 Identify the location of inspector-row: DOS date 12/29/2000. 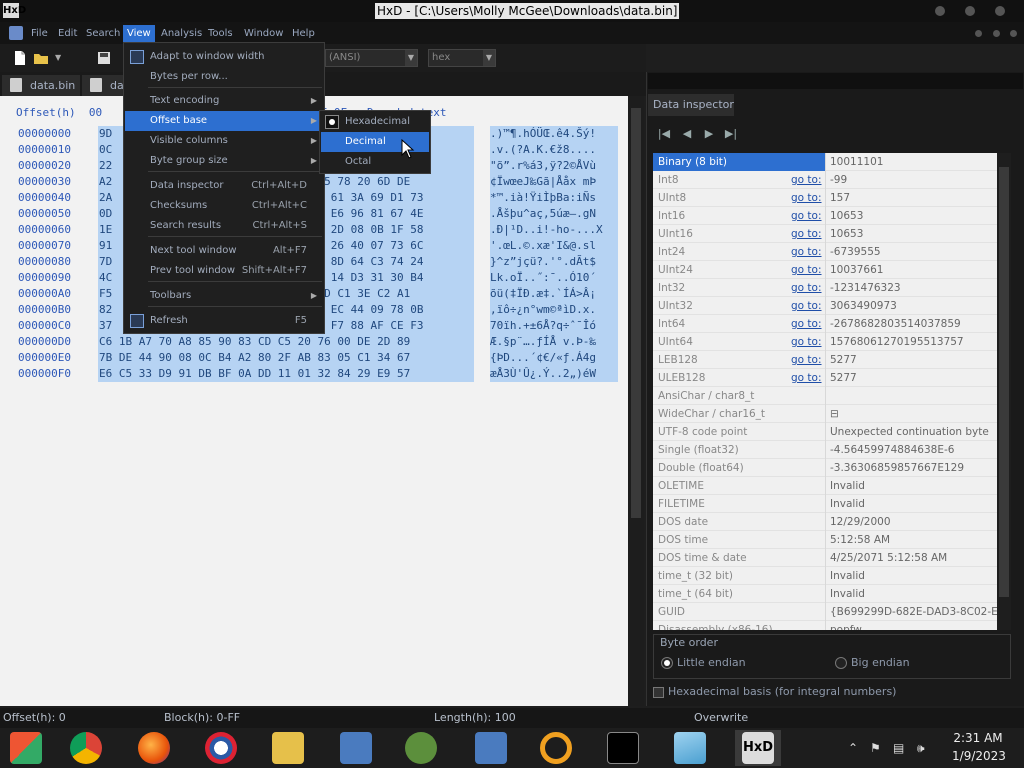
(825, 522).